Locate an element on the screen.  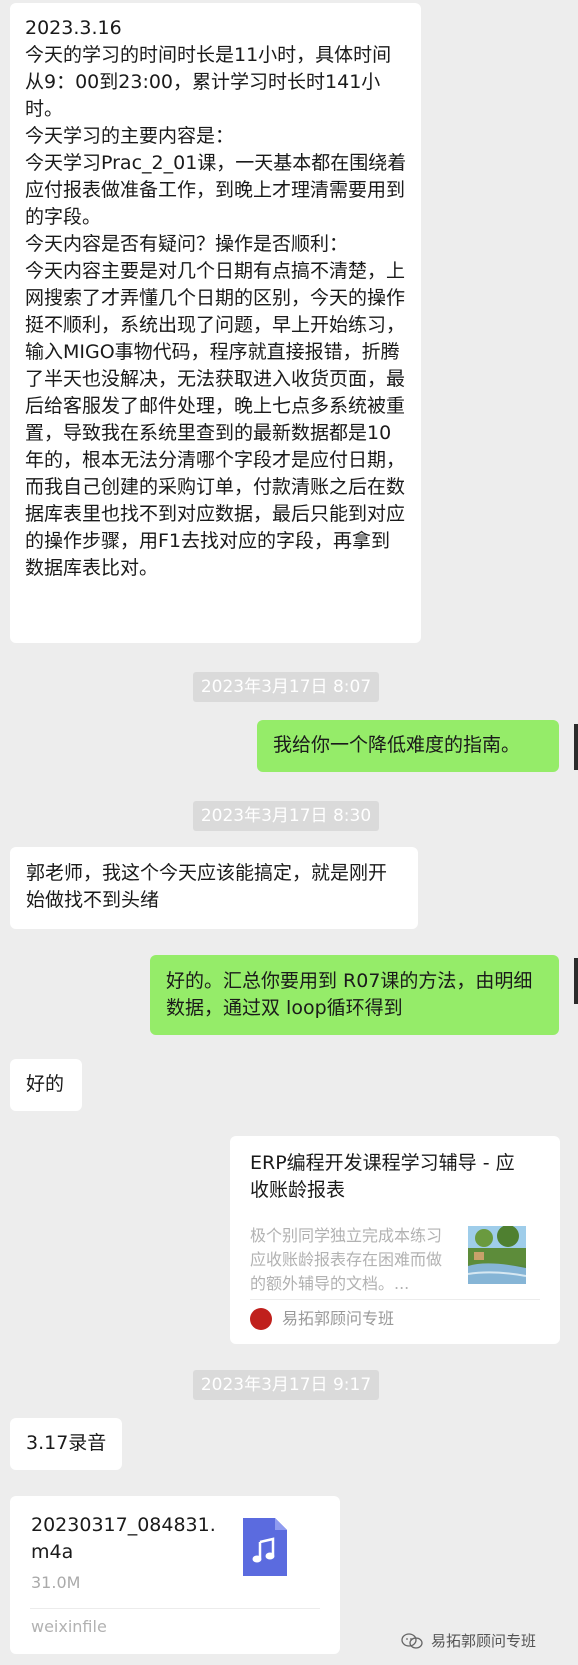
message-text: 我给你一个降低难度的指南。 is located at coordinates (397, 745).